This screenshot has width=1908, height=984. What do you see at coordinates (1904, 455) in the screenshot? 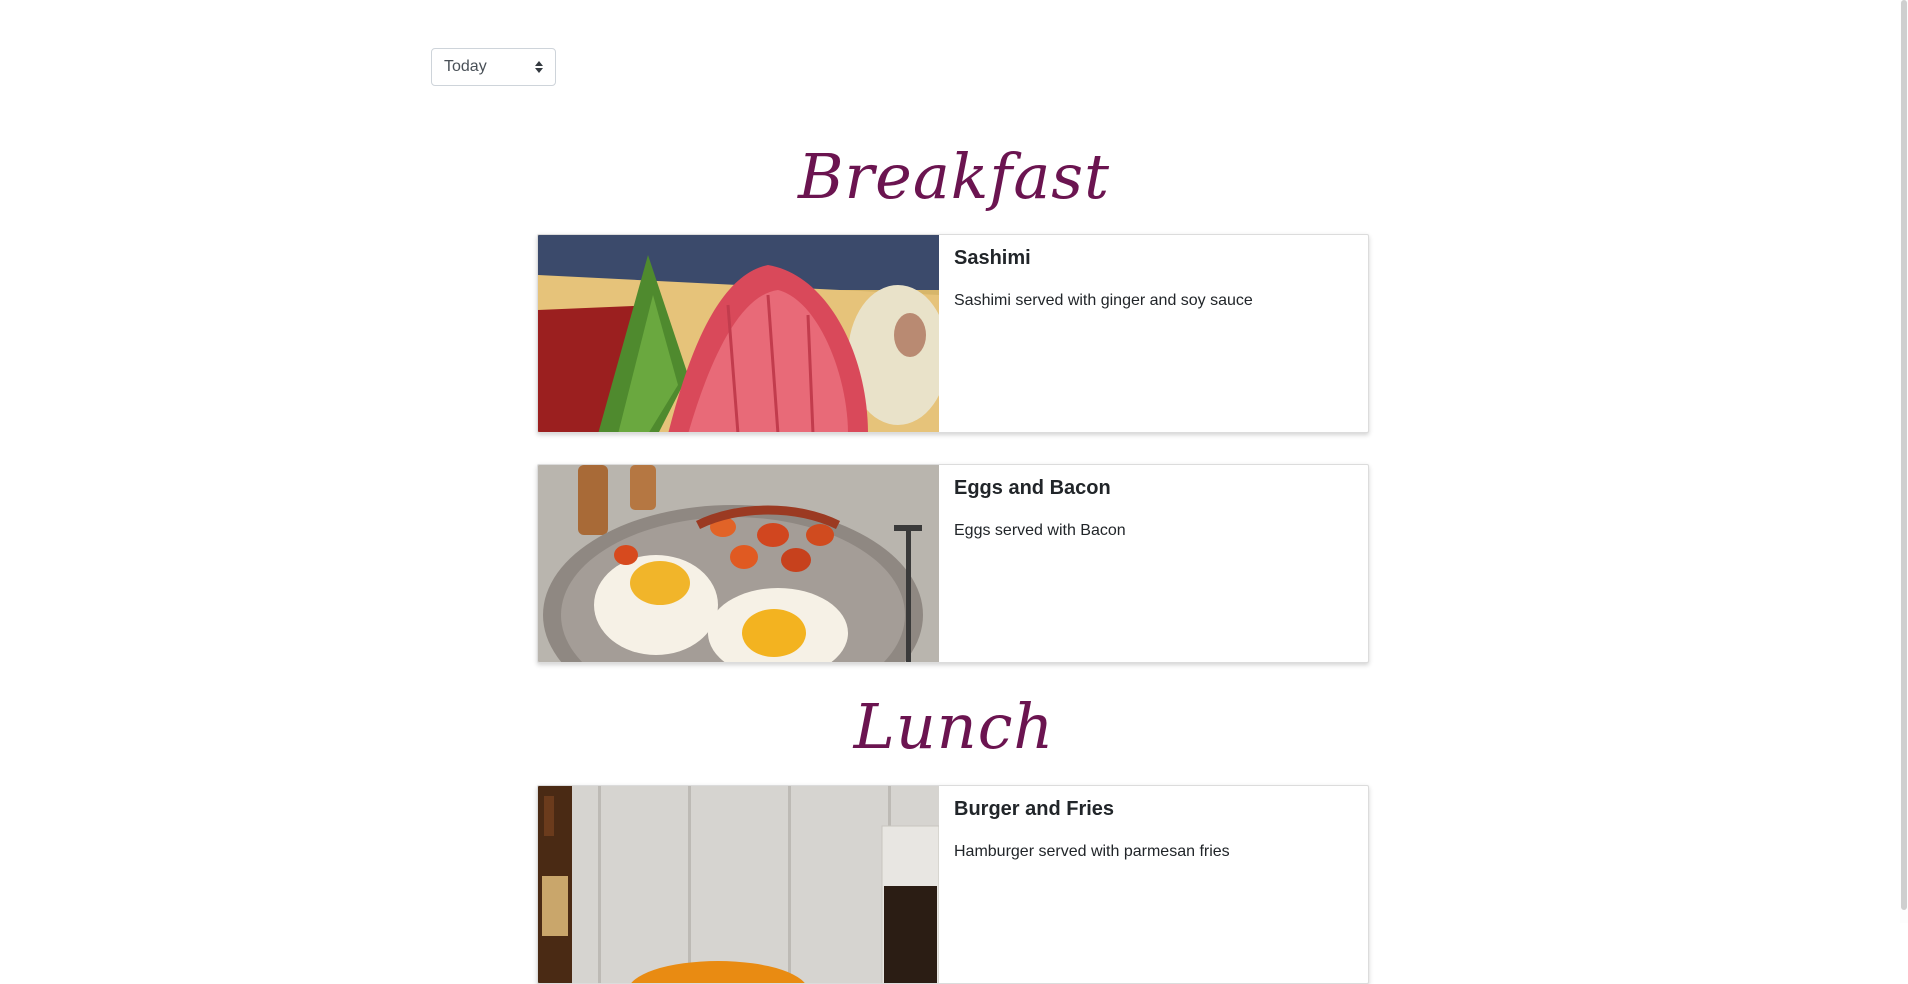
I see `scrollbar-thumb` at bounding box center [1904, 455].